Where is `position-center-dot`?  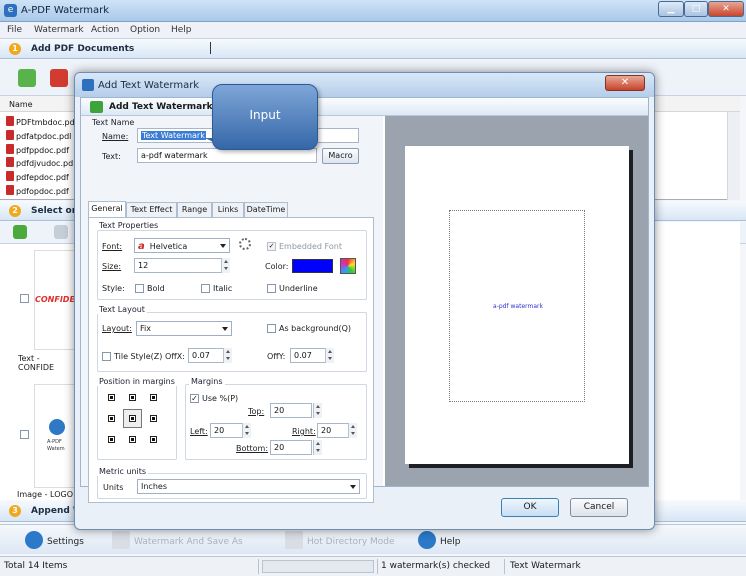
position-center-dot is located at coordinates (132, 418).